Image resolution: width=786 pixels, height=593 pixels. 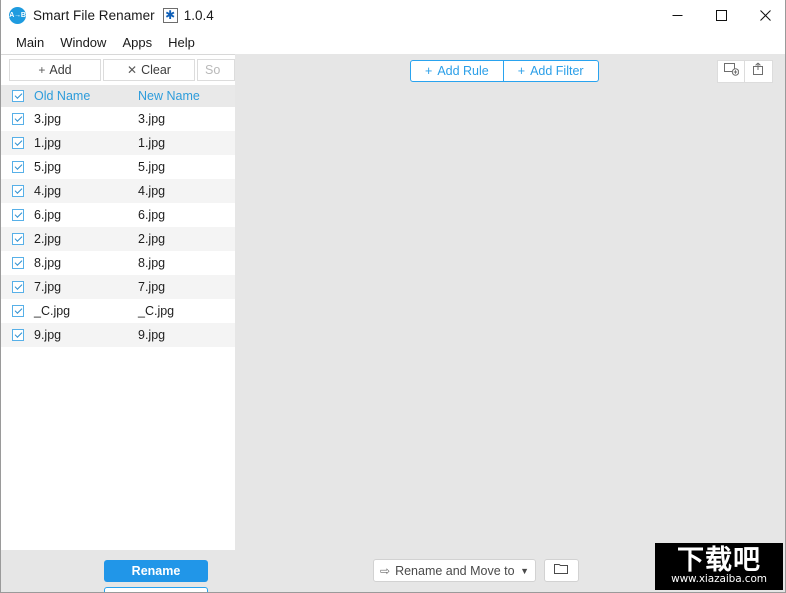 What do you see at coordinates (557, 71) in the screenshot?
I see `add-filter-label: Add Filter` at bounding box center [557, 71].